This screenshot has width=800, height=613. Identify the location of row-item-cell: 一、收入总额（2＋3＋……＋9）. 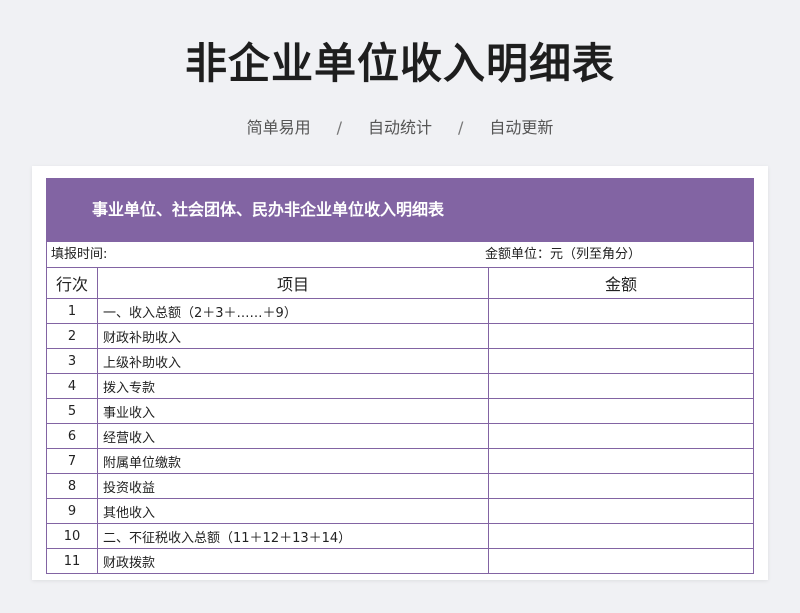
(293, 311).